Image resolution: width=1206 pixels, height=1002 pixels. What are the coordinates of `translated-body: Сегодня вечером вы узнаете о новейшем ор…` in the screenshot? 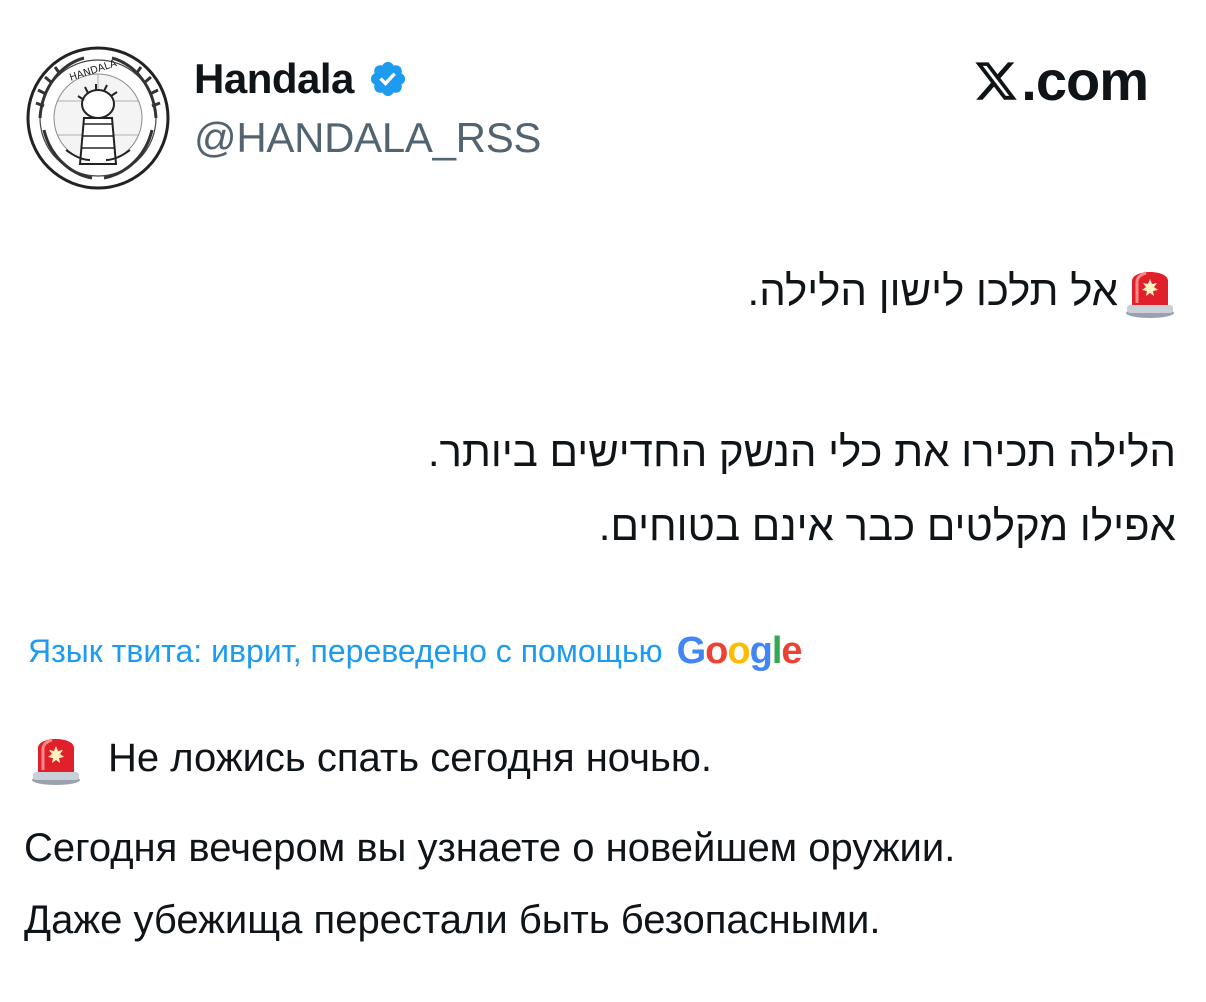 It's located at (489, 884).